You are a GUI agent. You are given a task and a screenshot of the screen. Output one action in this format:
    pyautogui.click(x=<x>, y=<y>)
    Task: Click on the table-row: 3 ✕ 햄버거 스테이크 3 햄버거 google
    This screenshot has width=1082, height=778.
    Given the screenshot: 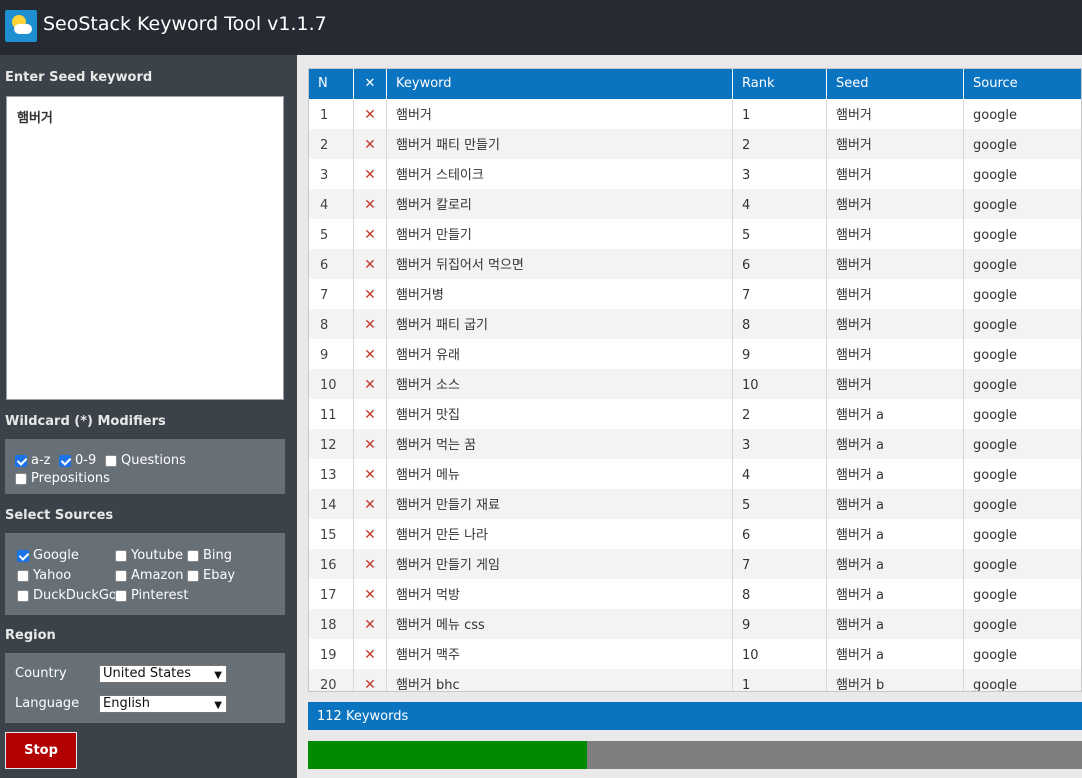 What is the action you would take?
    pyautogui.click(x=695, y=174)
    